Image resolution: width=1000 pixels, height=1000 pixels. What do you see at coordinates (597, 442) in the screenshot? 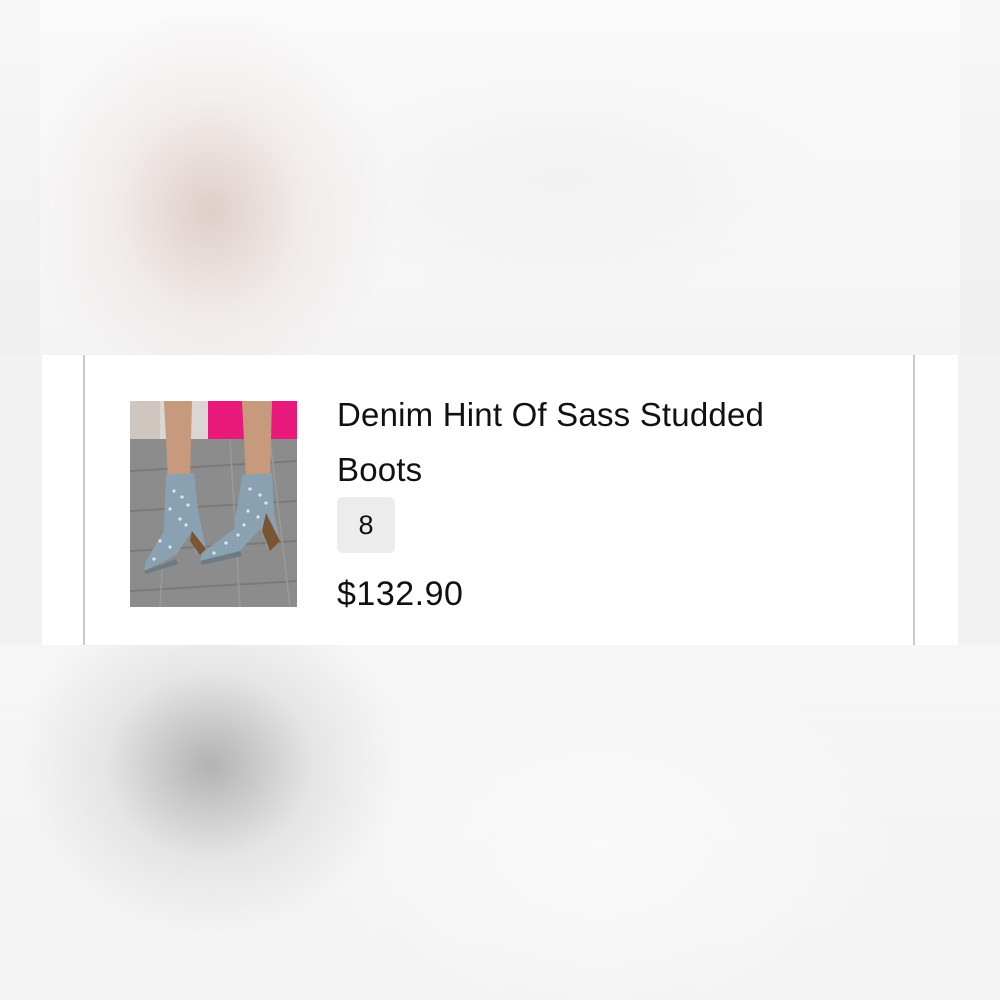
I see `product-title: Denim Hint Of Sass Studded Boots` at bounding box center [597, 442].